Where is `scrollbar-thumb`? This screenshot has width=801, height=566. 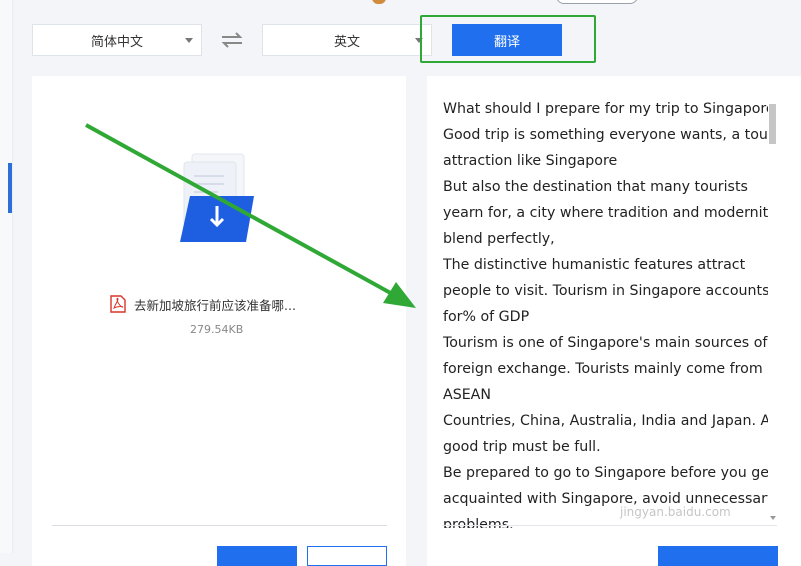
scrollbar-thumb is located at coordinates (772, 124).